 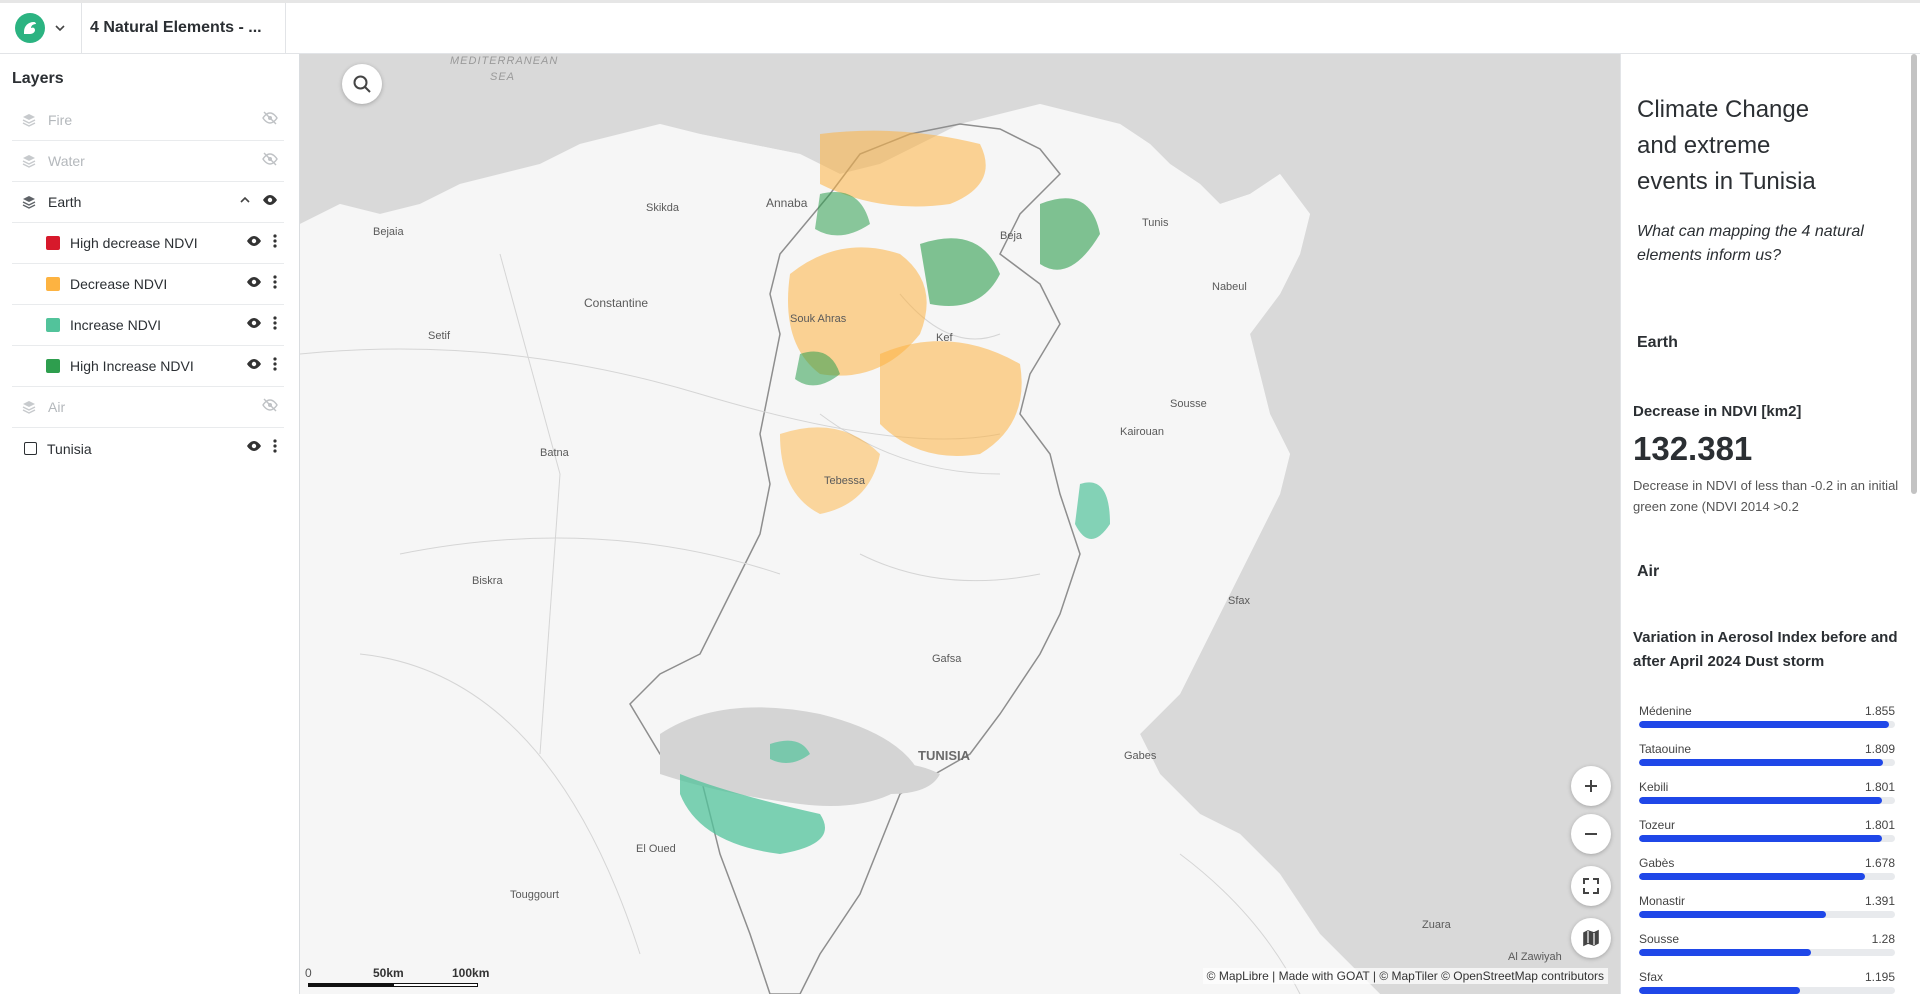 I want to click on layer-label: Earth, so click(x=65, y=202).